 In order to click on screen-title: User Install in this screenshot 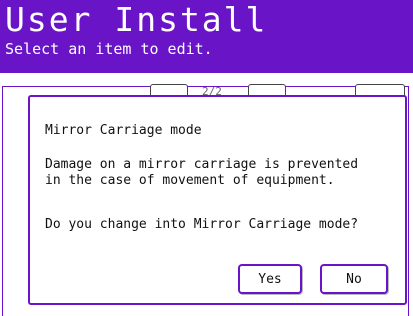, I will do `click(136, 19)`.